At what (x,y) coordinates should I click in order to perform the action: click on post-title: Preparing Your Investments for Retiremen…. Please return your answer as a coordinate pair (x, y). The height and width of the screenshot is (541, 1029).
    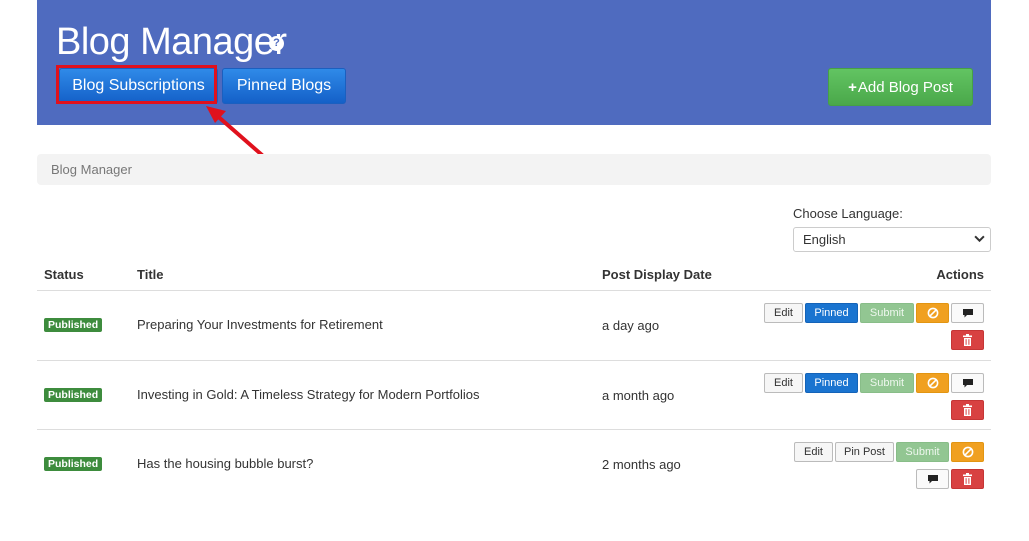
    Looking at the image, I should click on (260, 324).